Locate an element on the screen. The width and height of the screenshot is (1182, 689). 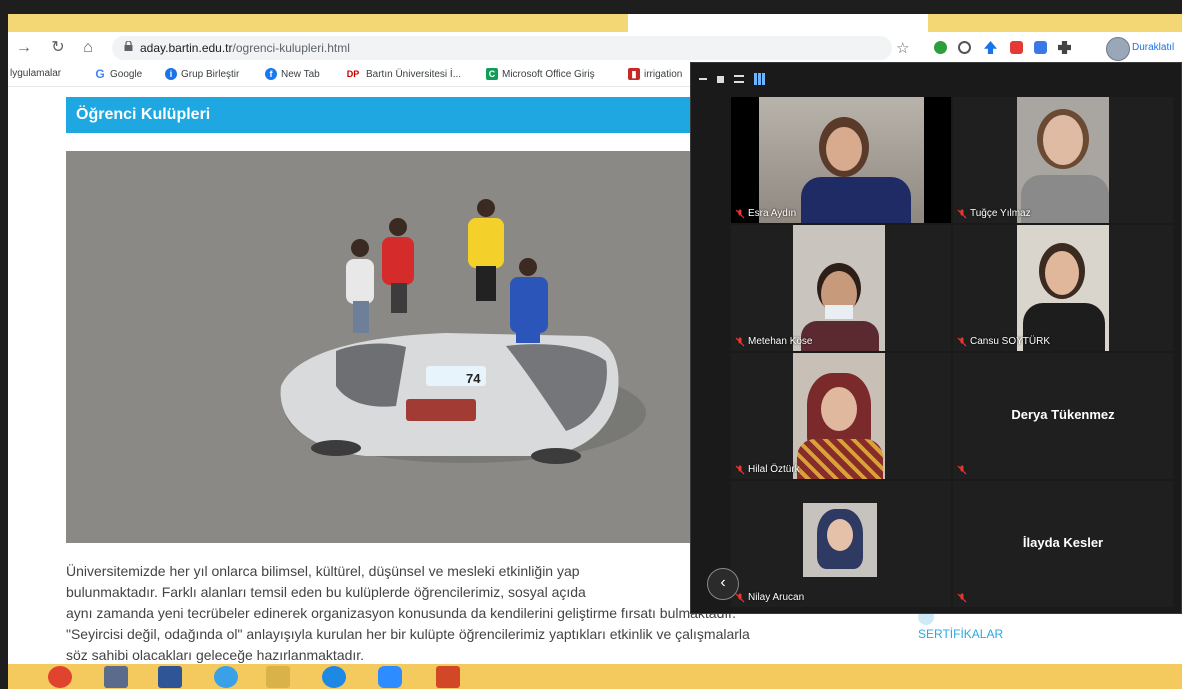
extension-green-icon is located at coordinates (940, 47).